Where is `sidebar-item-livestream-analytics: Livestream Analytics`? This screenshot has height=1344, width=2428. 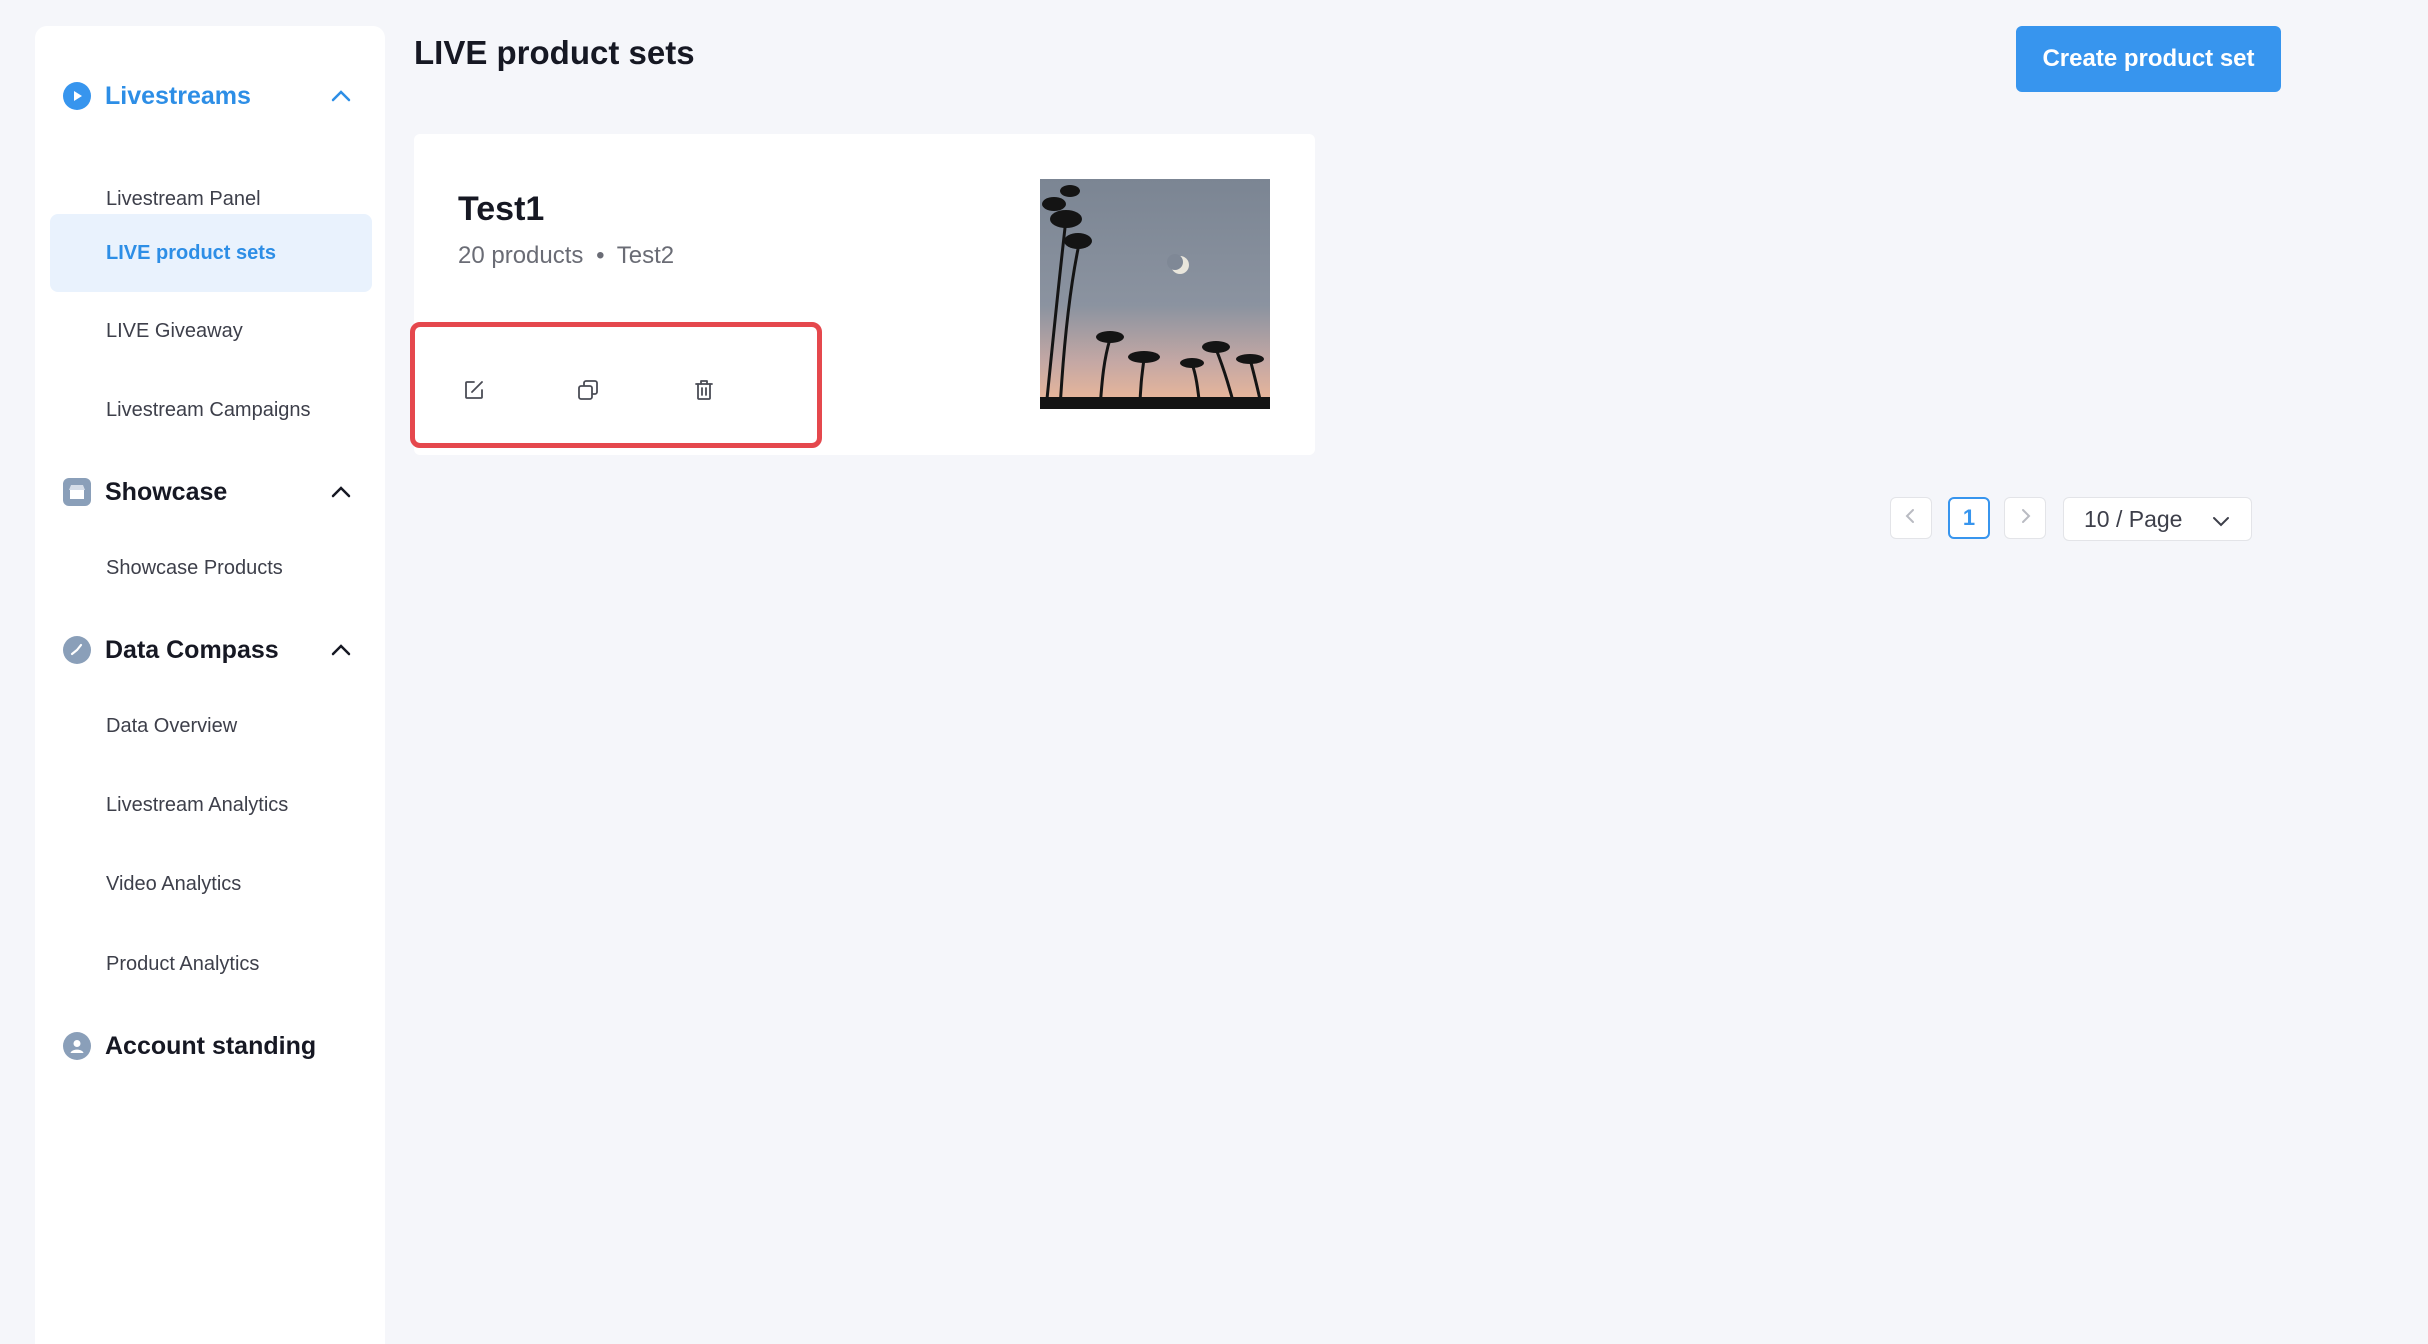
sidebar-item-livestream-analytics: Livestream Analytics is located at coordinates (211, 805).